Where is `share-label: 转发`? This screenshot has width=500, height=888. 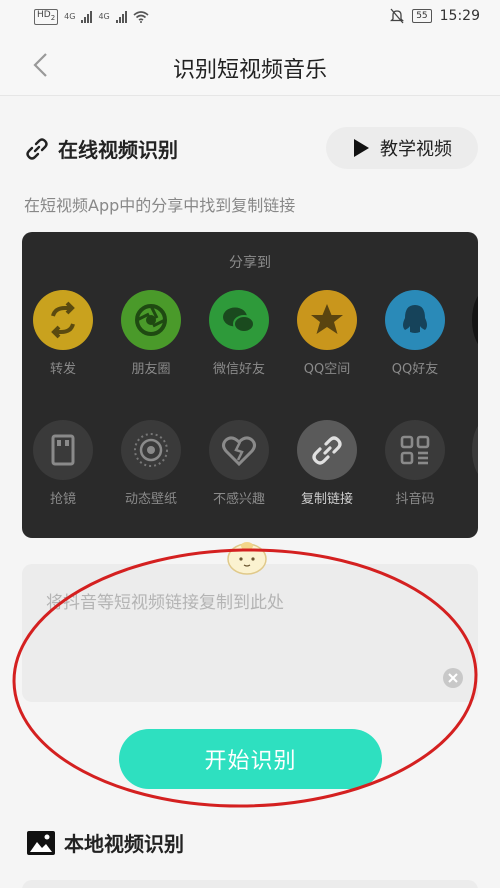 share-label: 转发 is located at coordinates (62, 369).